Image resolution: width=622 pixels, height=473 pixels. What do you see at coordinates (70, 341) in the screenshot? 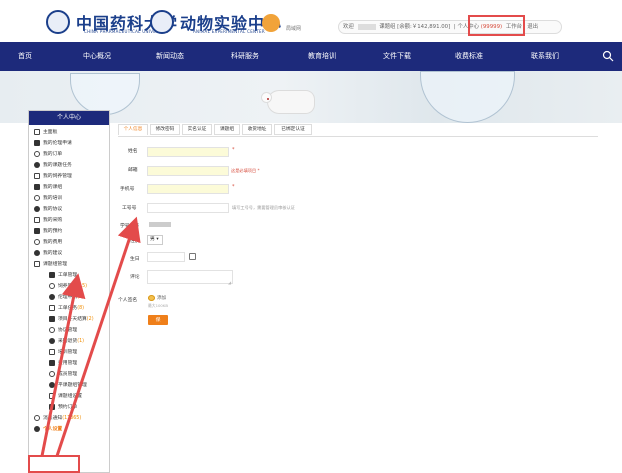
I see `sidebar-item: 采购退货(1)` at bounding box center [70, 341].